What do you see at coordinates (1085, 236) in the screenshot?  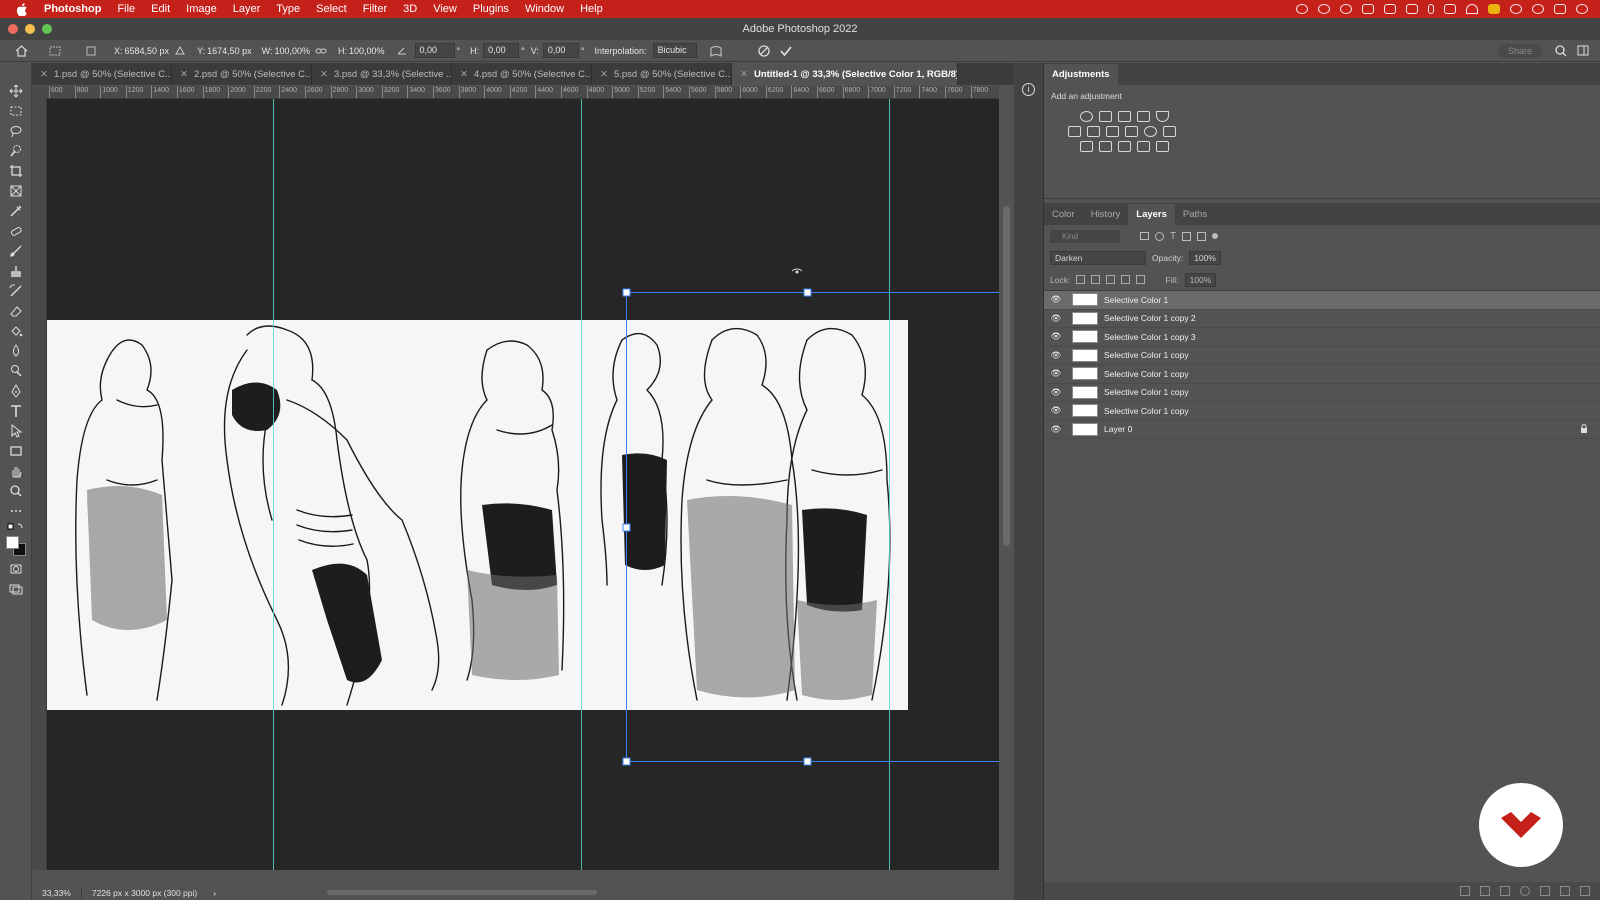 I see `layer-kind-filter: Kind` at bounding box center [1085, 236].